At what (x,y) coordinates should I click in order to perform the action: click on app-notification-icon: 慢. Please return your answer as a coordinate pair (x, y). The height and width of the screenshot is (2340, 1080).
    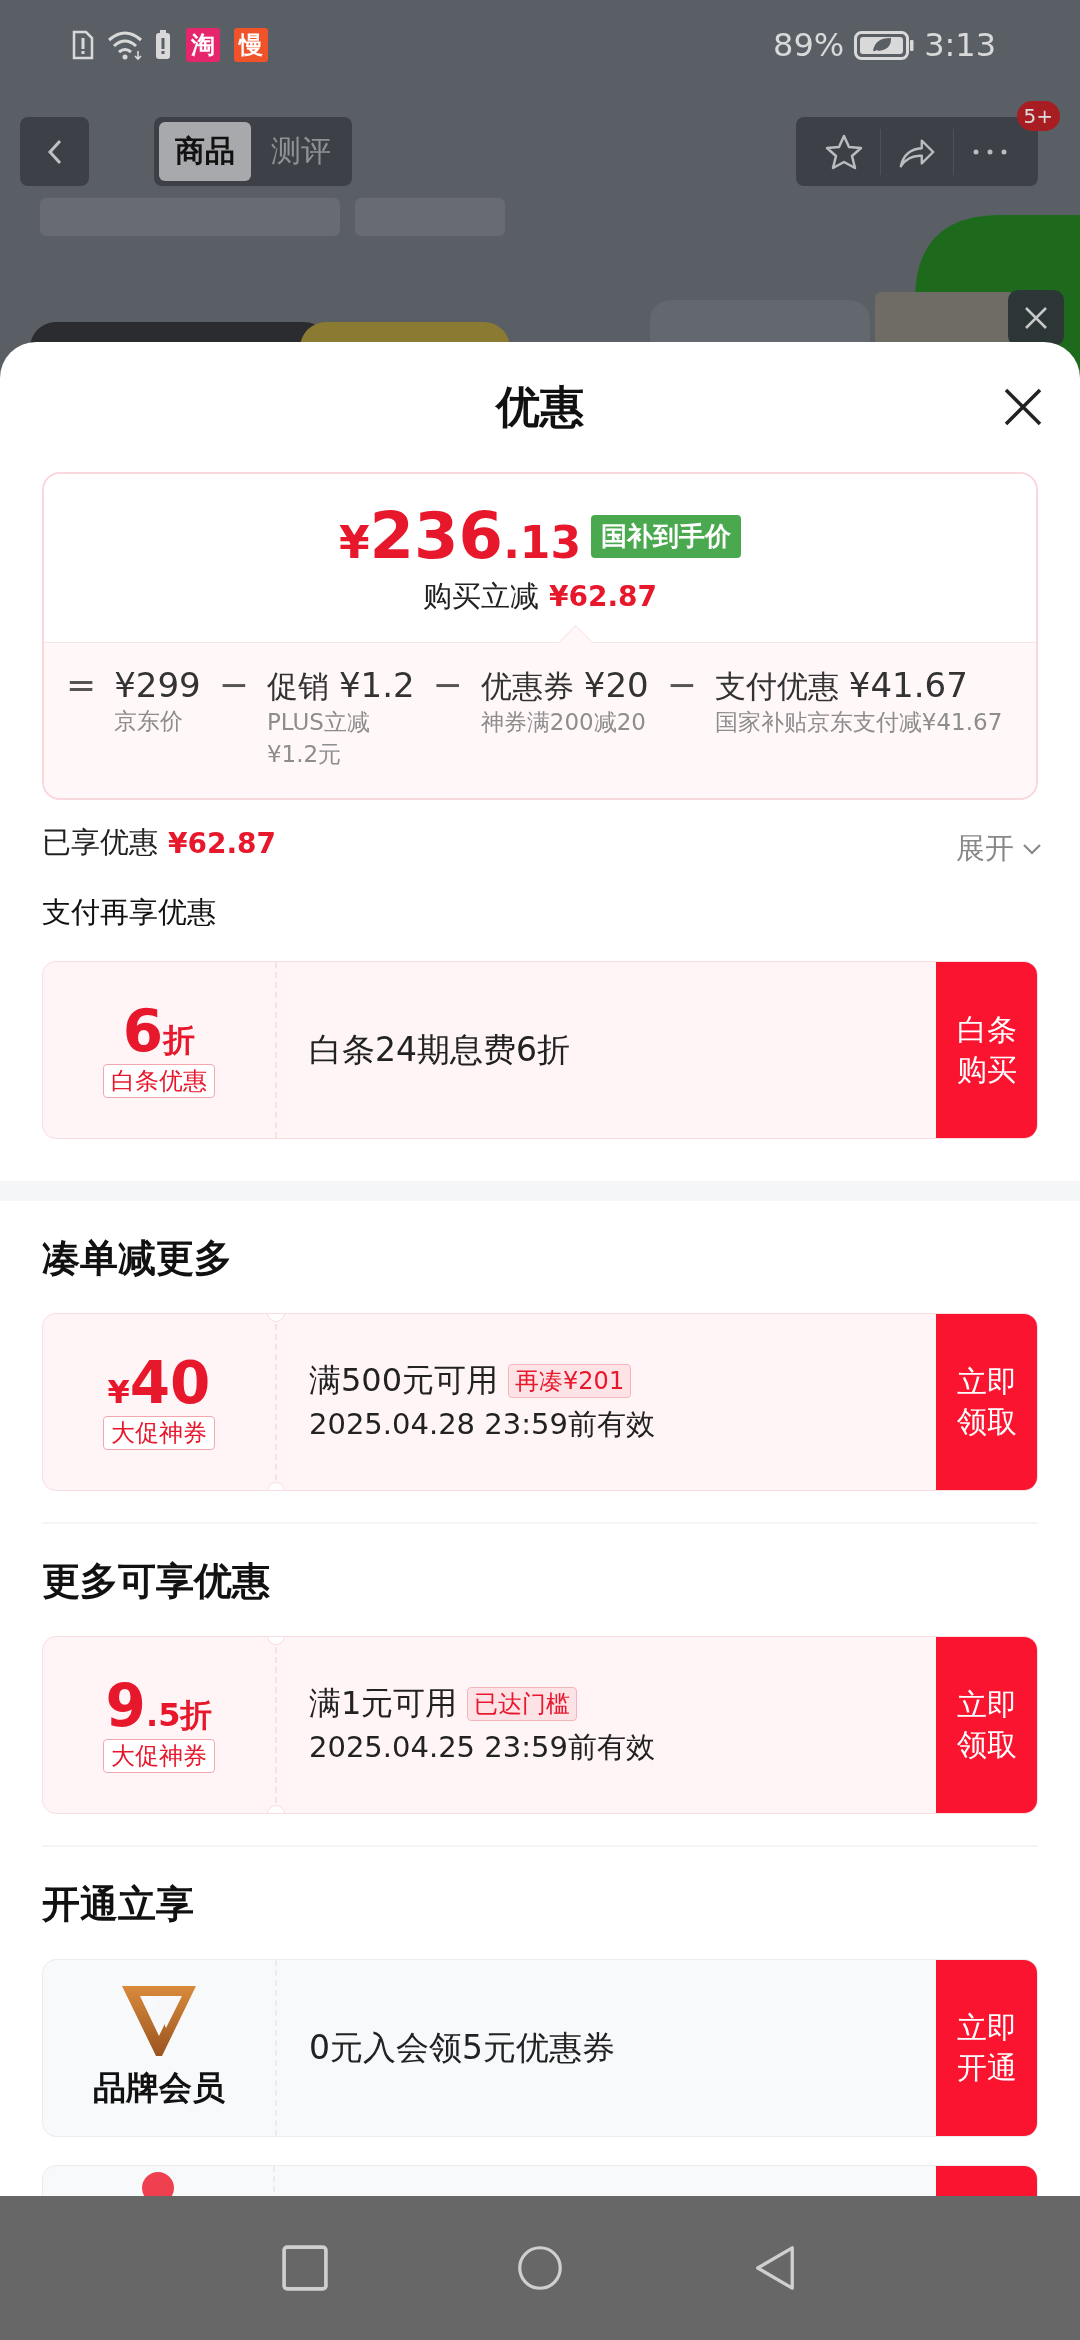
    Looking at the image, I should click on (251, 45).